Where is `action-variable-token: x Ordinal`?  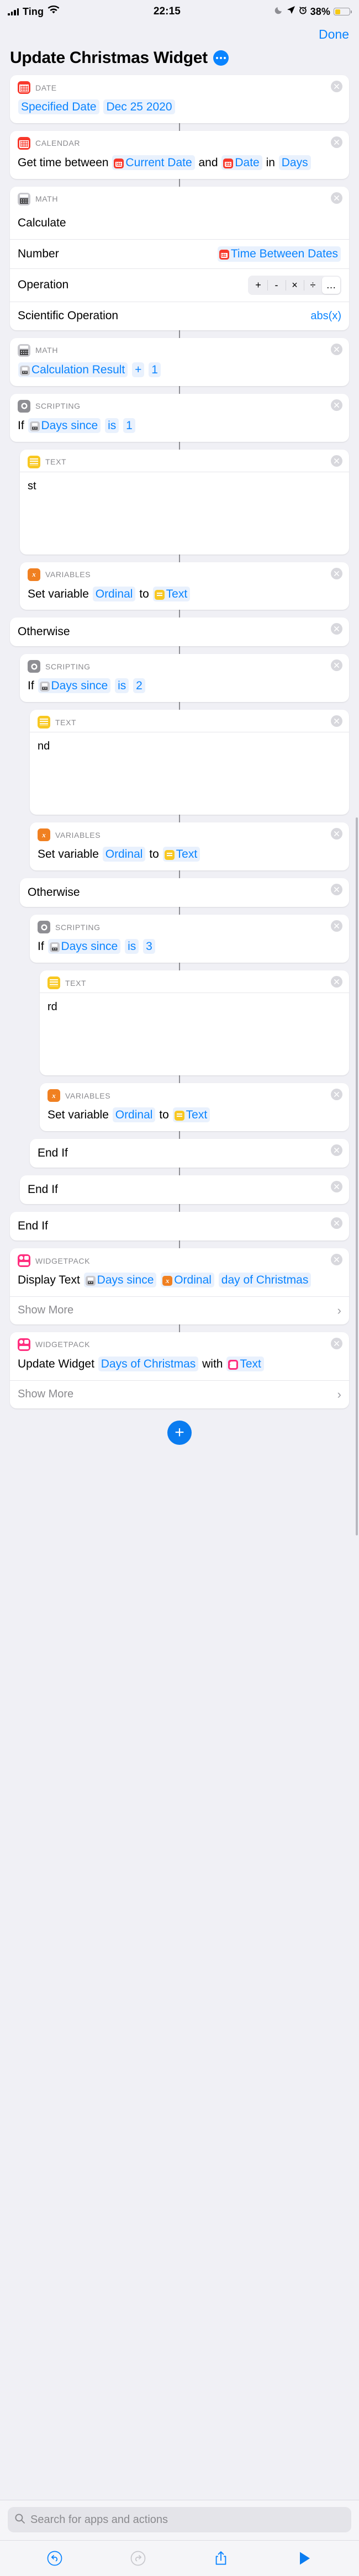 action-variable-token: x Ordinal is located at coordinates (187, 1280).